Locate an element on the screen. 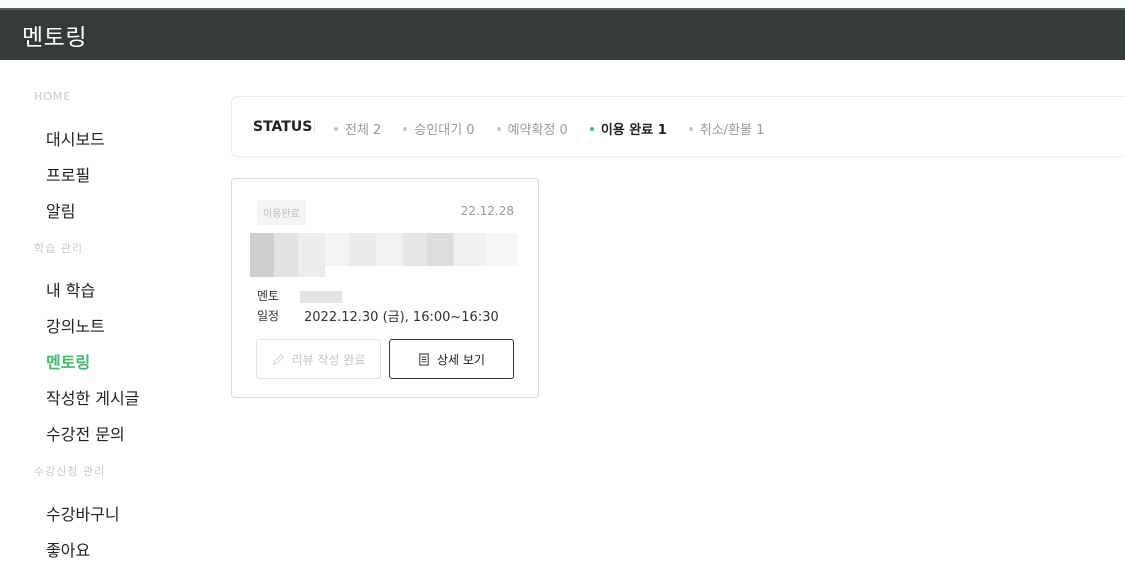 This screenshot has width=1125, height=566. schedule-label: 일정 is located at coordinates (268, 316).